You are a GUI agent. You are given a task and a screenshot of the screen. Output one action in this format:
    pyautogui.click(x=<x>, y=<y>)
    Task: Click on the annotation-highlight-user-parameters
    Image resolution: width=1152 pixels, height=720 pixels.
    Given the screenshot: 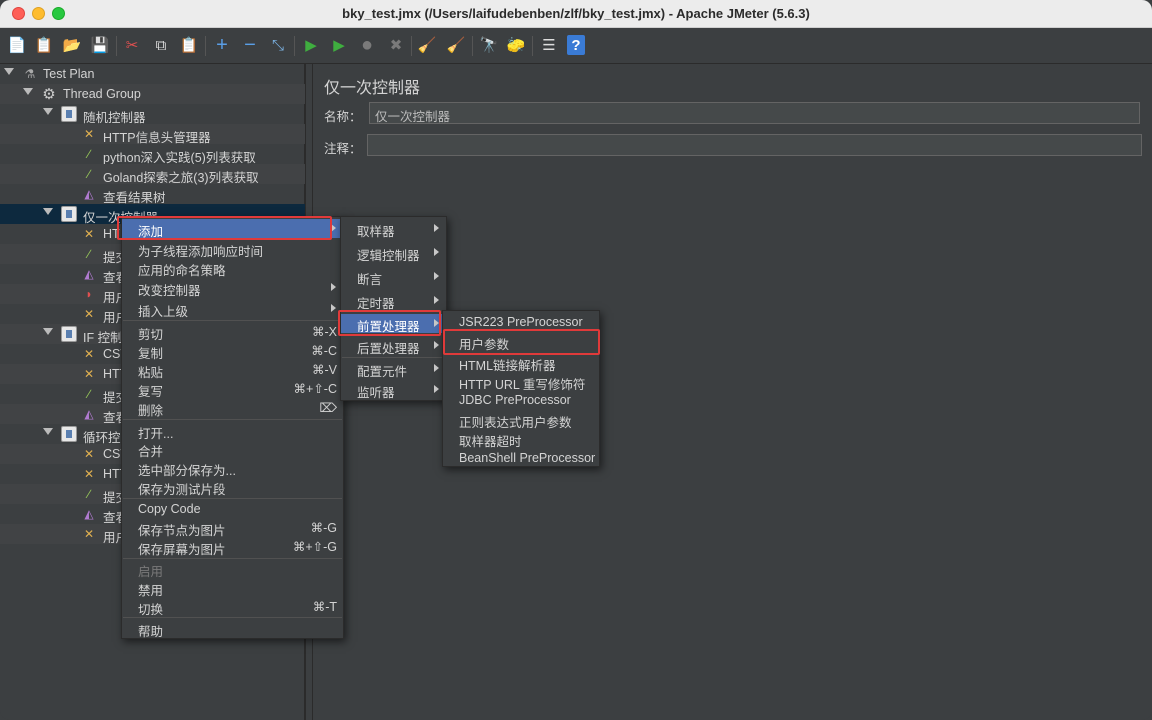 What is the action you would take?
    pyautogui.click(x=521, y=342)
    